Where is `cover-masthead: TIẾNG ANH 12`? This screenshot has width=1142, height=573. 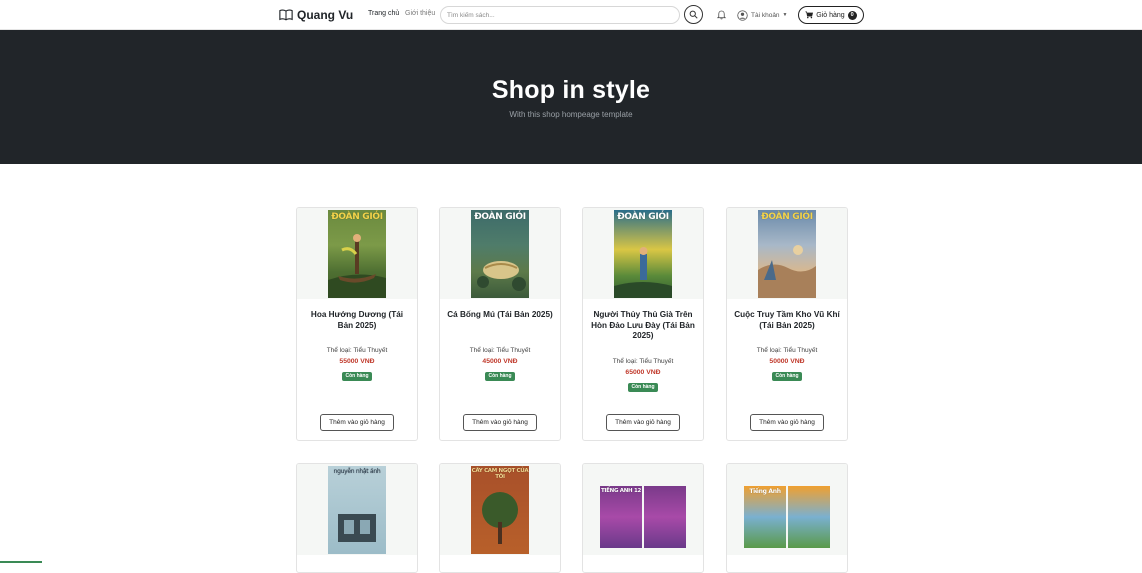 cover-masthead: TIẾNG ANH 12 is located at coordinates (621, 491).